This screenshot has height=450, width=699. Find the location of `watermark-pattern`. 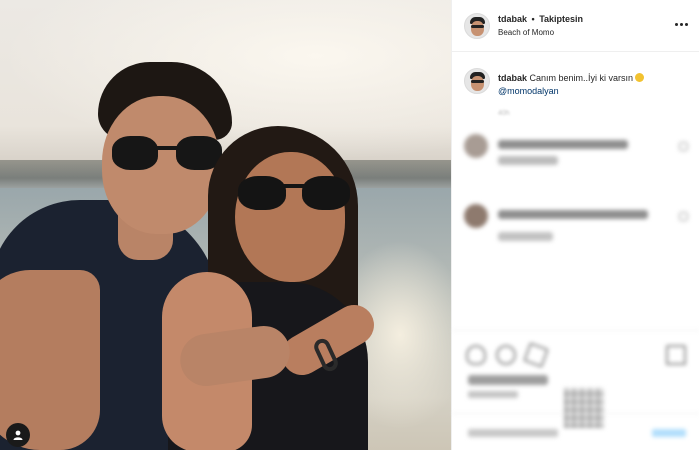

watermark-pattern is located at coordinates (584, 408).